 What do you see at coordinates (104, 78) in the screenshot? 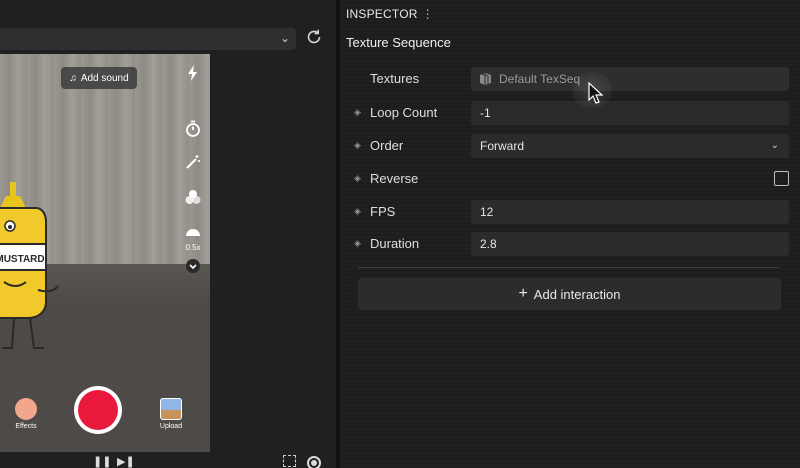
I see `add-sound-label: Add sound` at bounding box center [104, 78].